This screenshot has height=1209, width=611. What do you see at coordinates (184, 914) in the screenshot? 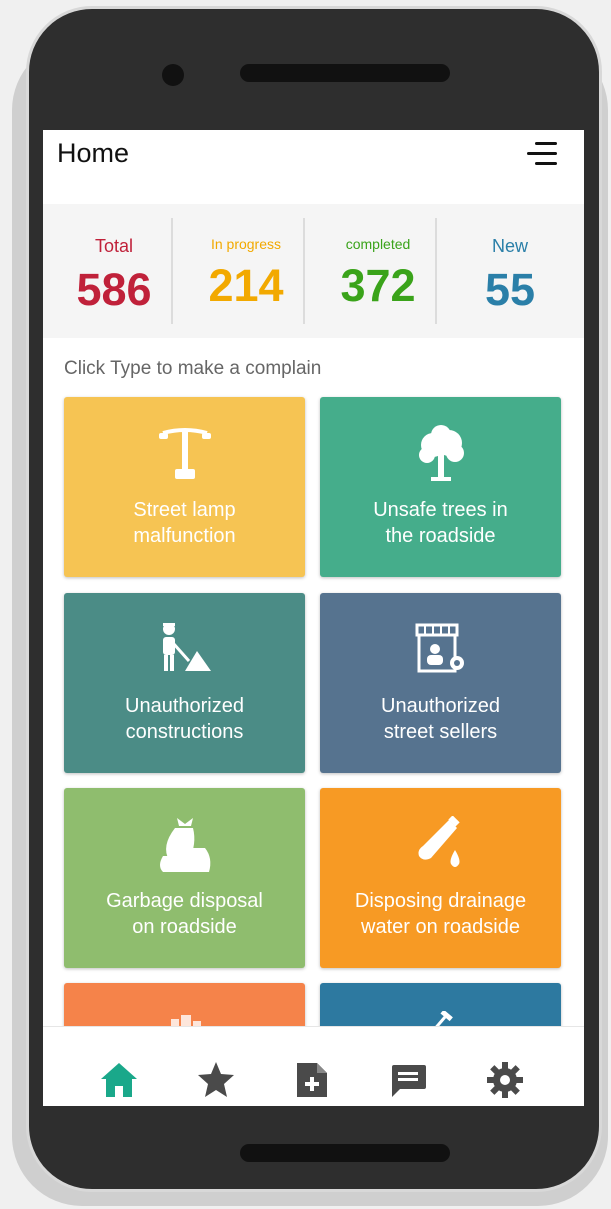
I see `tile-label: Garbage disposal on roadside` at bounding box center [184, 914].